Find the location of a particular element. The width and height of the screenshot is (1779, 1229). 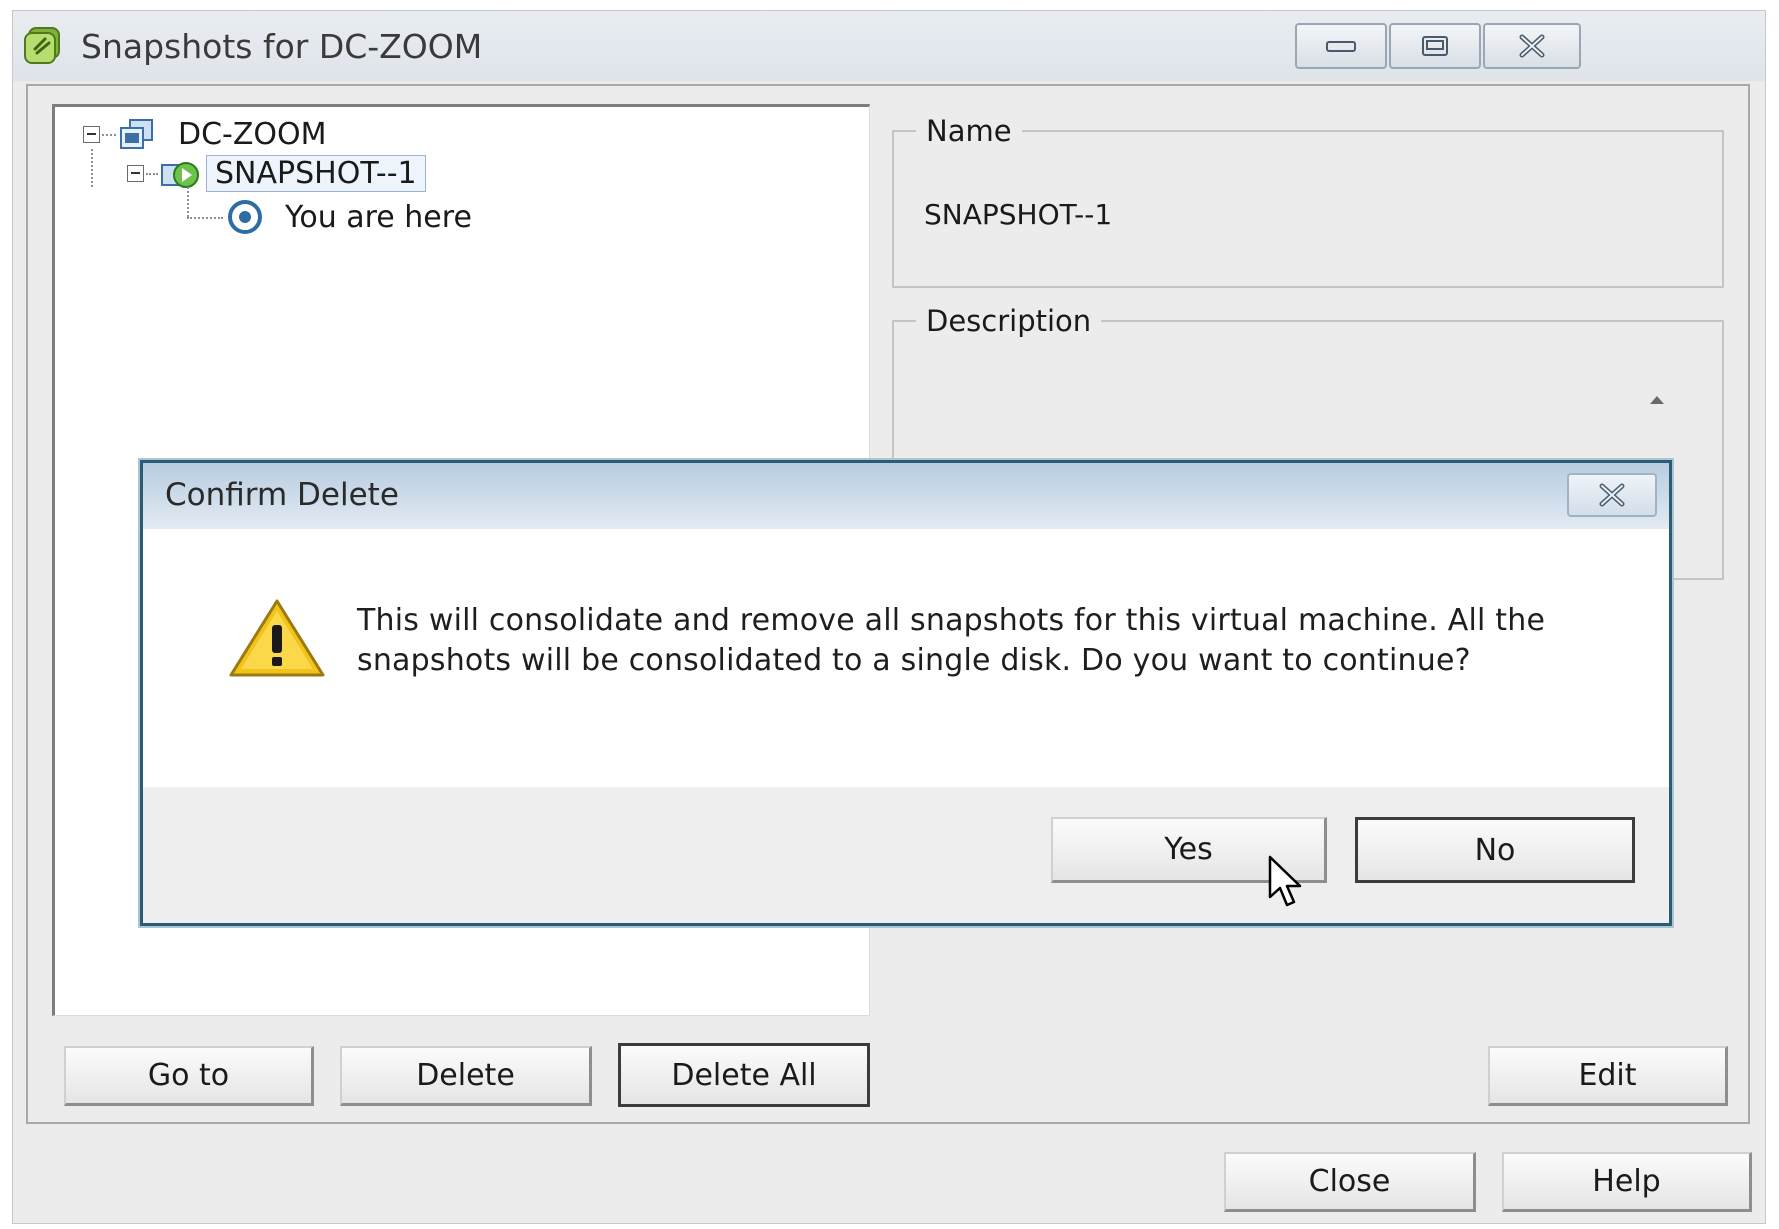

tree-snapshot-label: SNAPSHOT--1 is located at coordinates (316, 173).